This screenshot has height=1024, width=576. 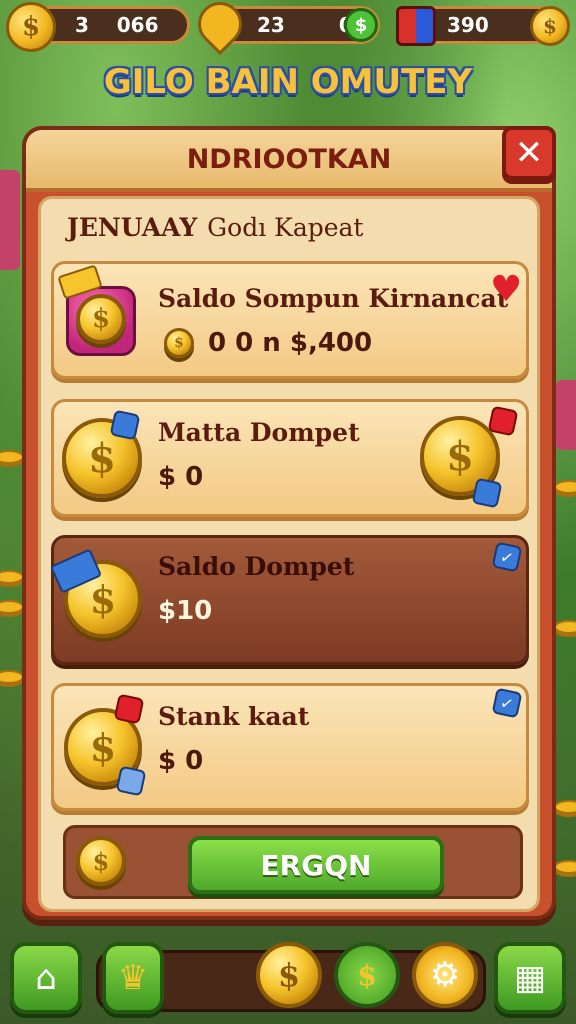 What do you see at coordinates (566, 415) in the screenshot?
I see `background-stall-right` at bounding box center [566, 415].